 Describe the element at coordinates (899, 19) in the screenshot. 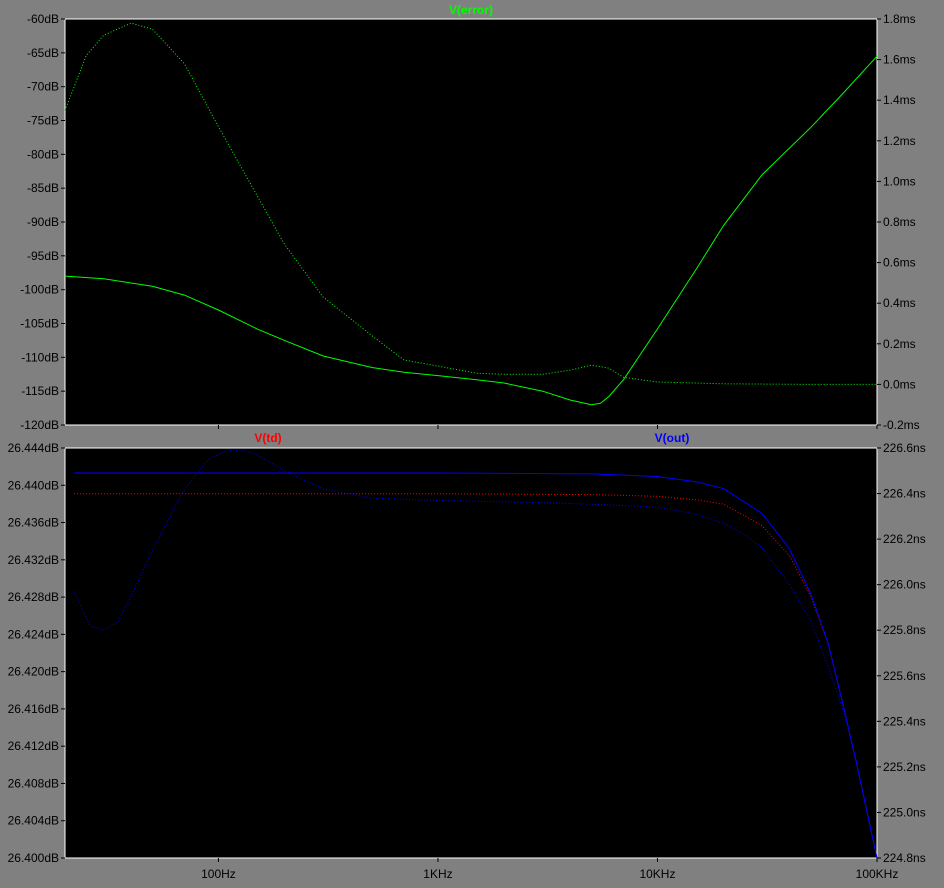

I see `y-right-tick-label: 1.8ms` at that location.